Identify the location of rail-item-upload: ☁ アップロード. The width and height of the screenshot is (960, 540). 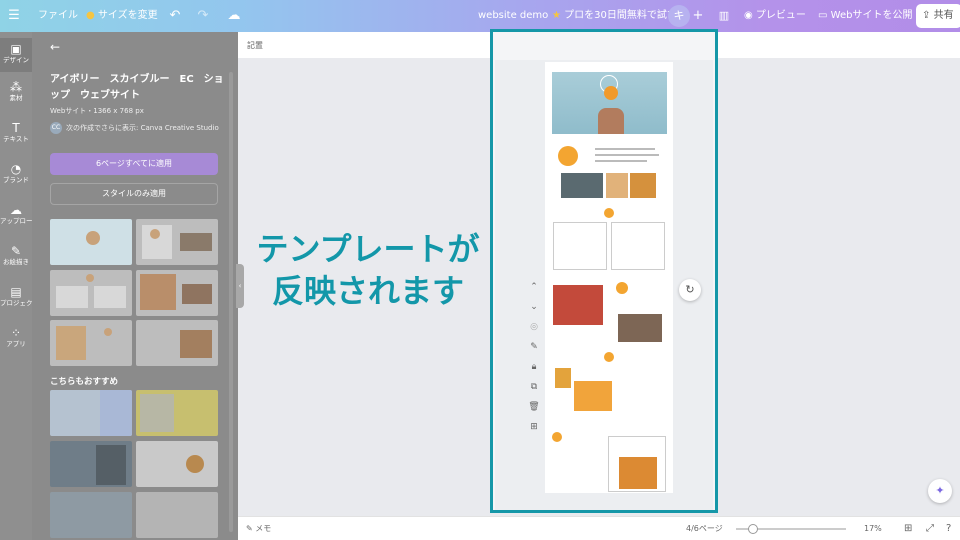
(19, 214).